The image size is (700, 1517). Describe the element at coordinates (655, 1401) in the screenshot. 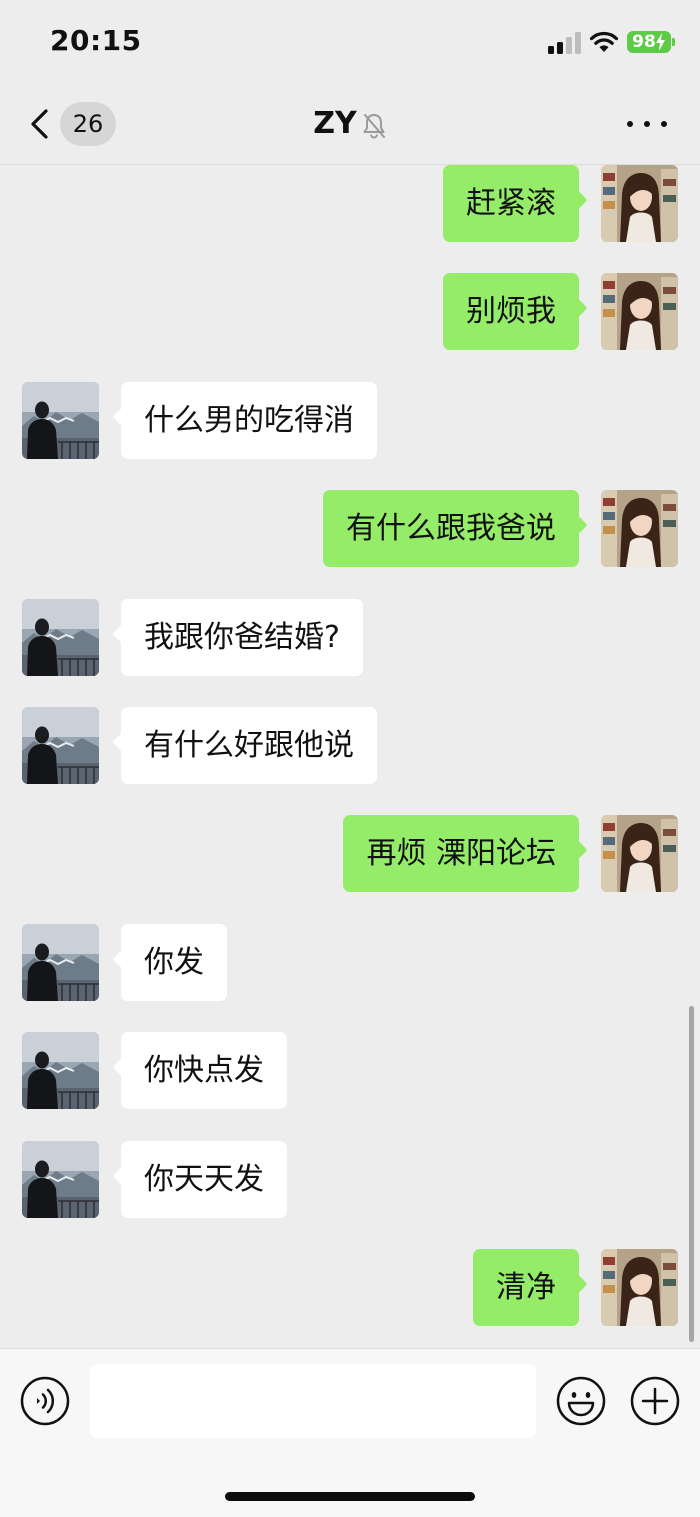

I see `plus-icon` at that location.